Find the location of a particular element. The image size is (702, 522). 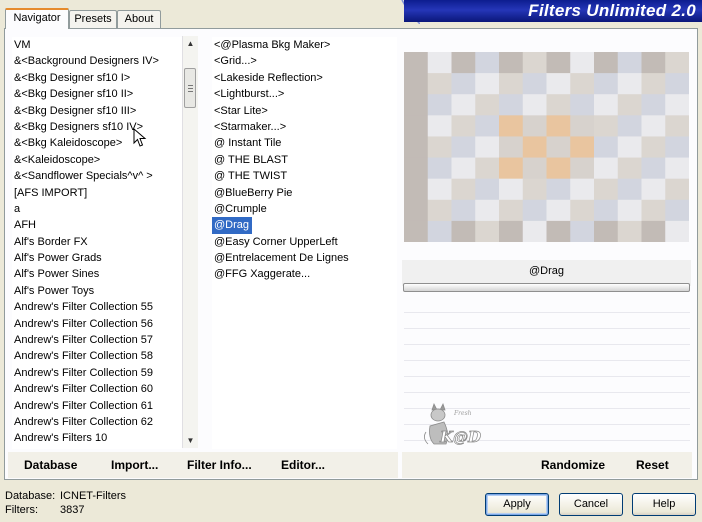

cancel-button: Cancel is located at coordinates (591, 504).